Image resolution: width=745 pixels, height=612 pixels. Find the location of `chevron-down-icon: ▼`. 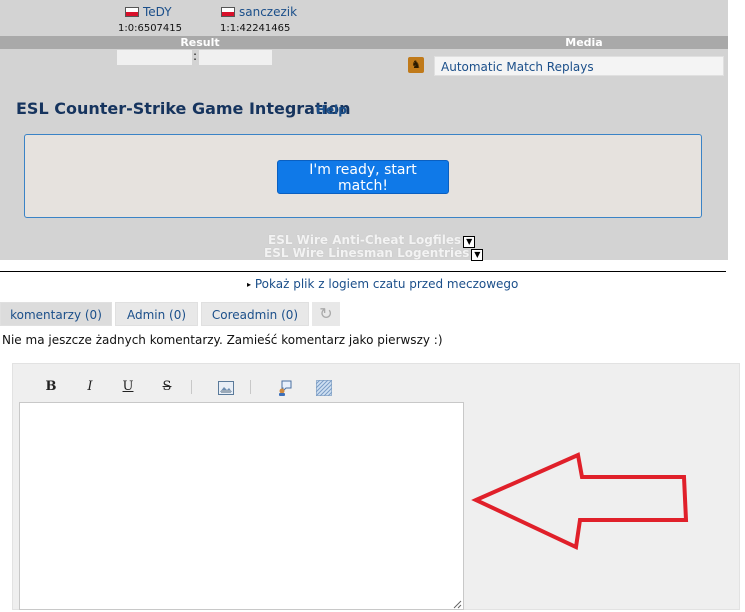

chevron-down-icon: ▼ is located at coordinates (477, 255).